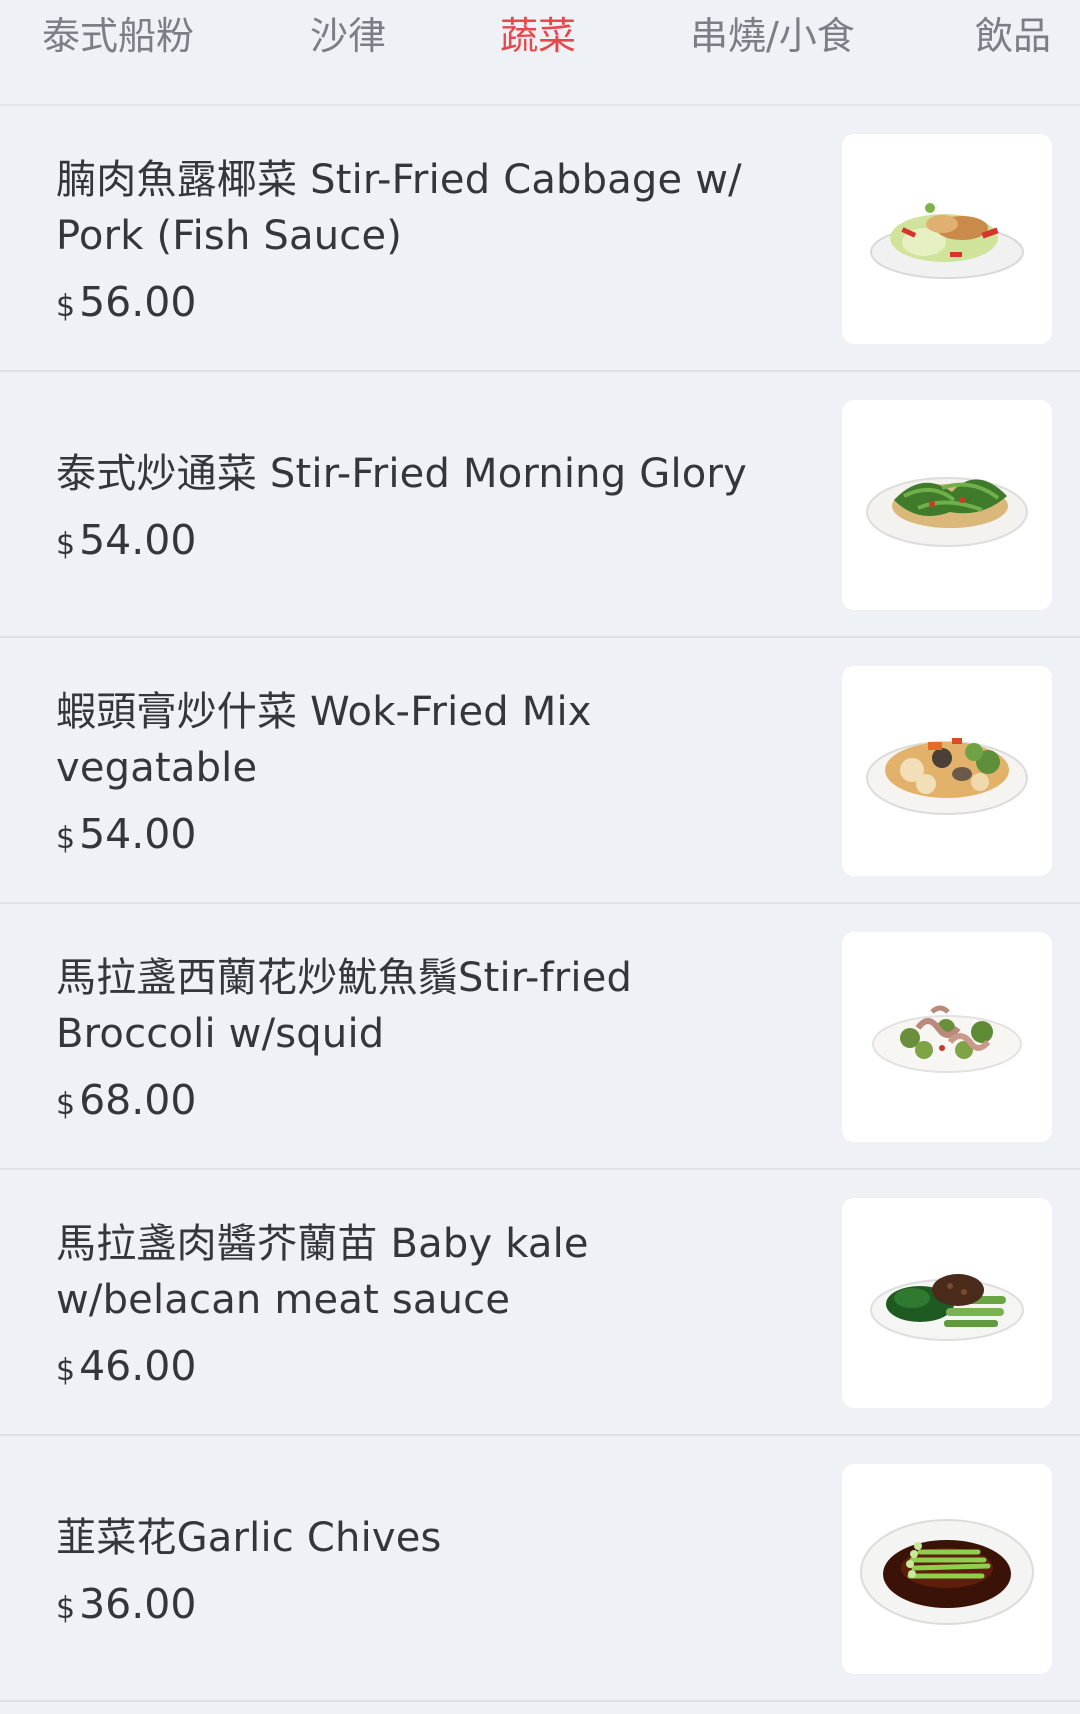 The height and width of the screenshot is (1714, 1080). What do you see at coordinates (138, 302) in the screenshot?
I see `price-amount: 56.00` at bounding box center [138, 302].